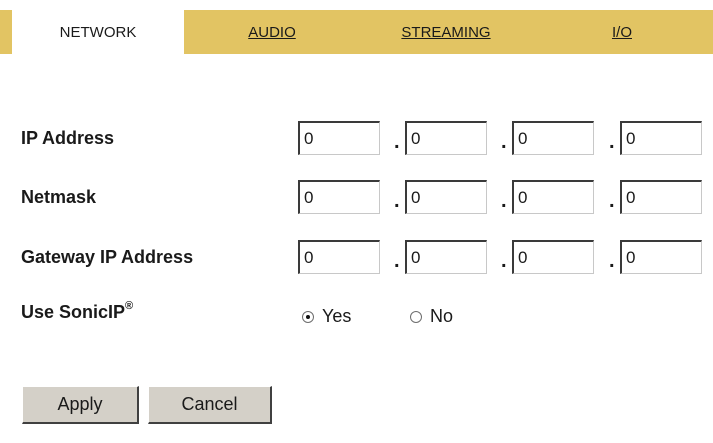  What do you see at coordinates (337, 316) in the screenshot?
I see `sonicip-yes-label: Yes` at bounding box center [337, 316].